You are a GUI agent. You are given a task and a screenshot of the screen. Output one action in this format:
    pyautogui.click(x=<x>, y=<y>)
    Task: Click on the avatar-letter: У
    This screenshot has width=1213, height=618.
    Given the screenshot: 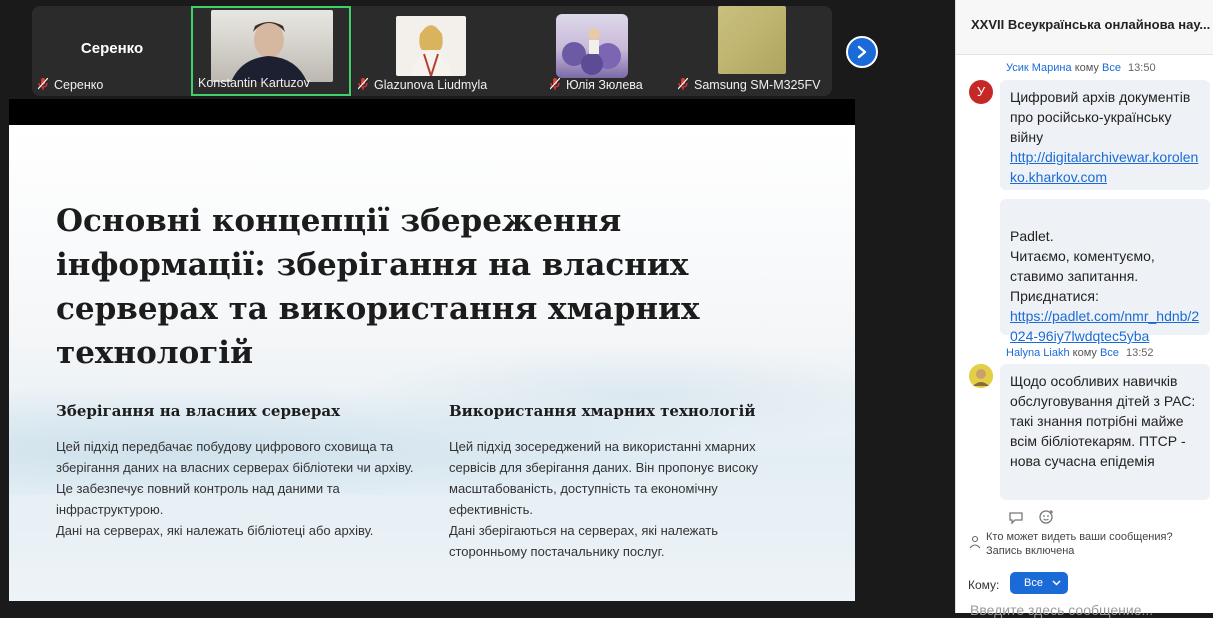 What is the action you would take?
    pyautogui.click(x=981, y=91)
    